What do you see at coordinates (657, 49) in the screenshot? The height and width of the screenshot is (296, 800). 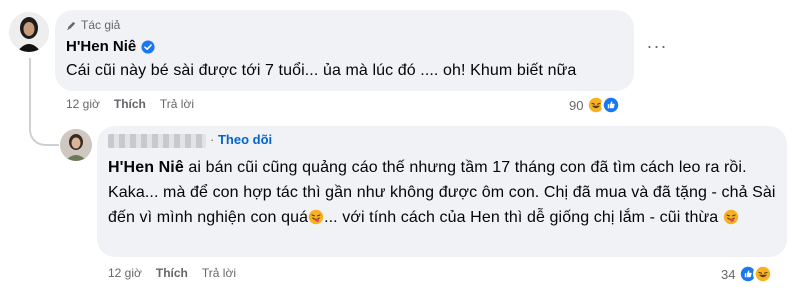 I see `more-options-button: ···` at bounding box center [657, 49].